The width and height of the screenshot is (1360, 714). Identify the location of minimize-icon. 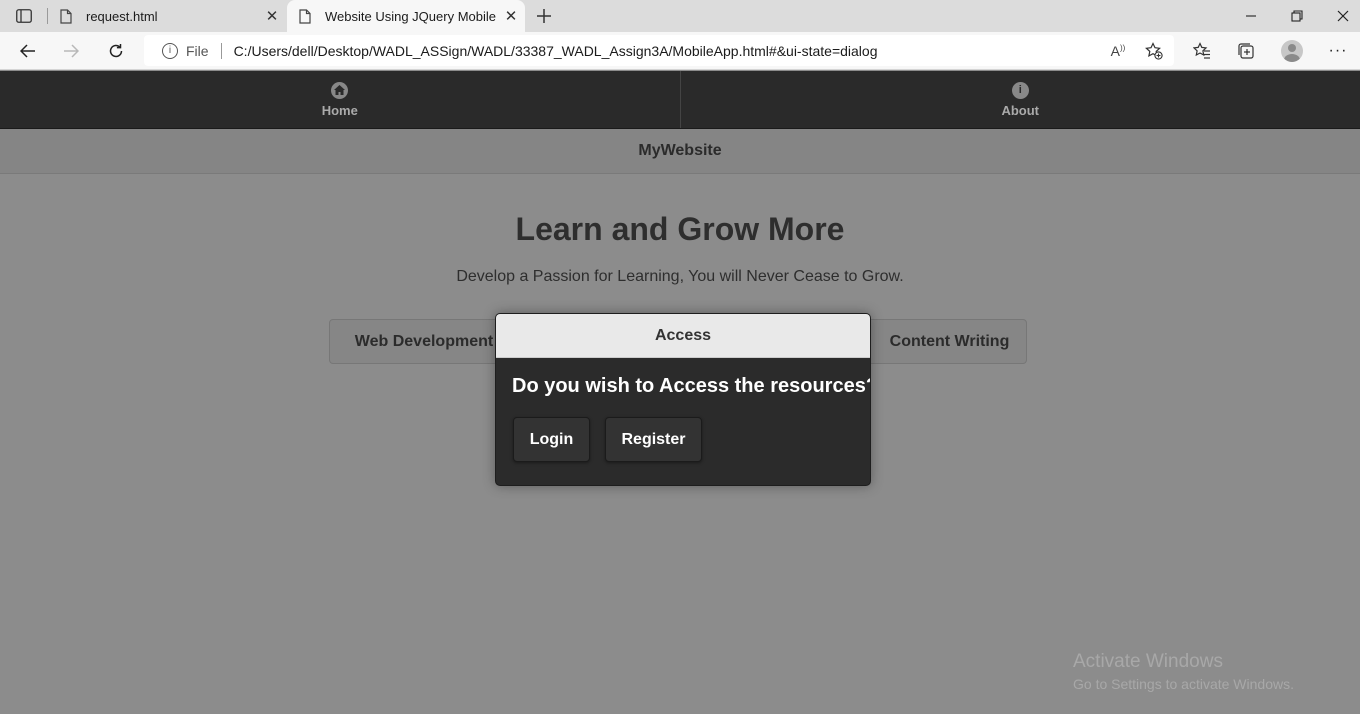
(1251, 16).